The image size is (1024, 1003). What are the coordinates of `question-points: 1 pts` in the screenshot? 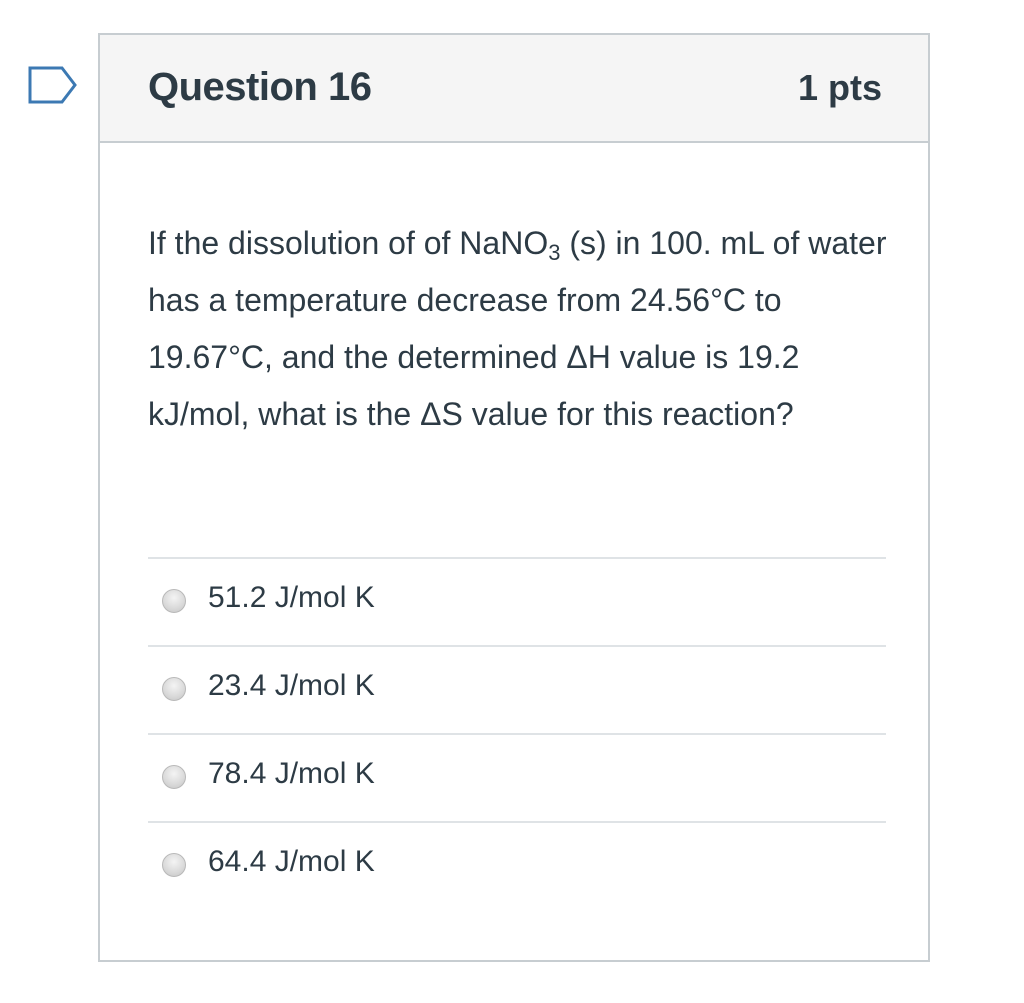 It's located at (839, 87).